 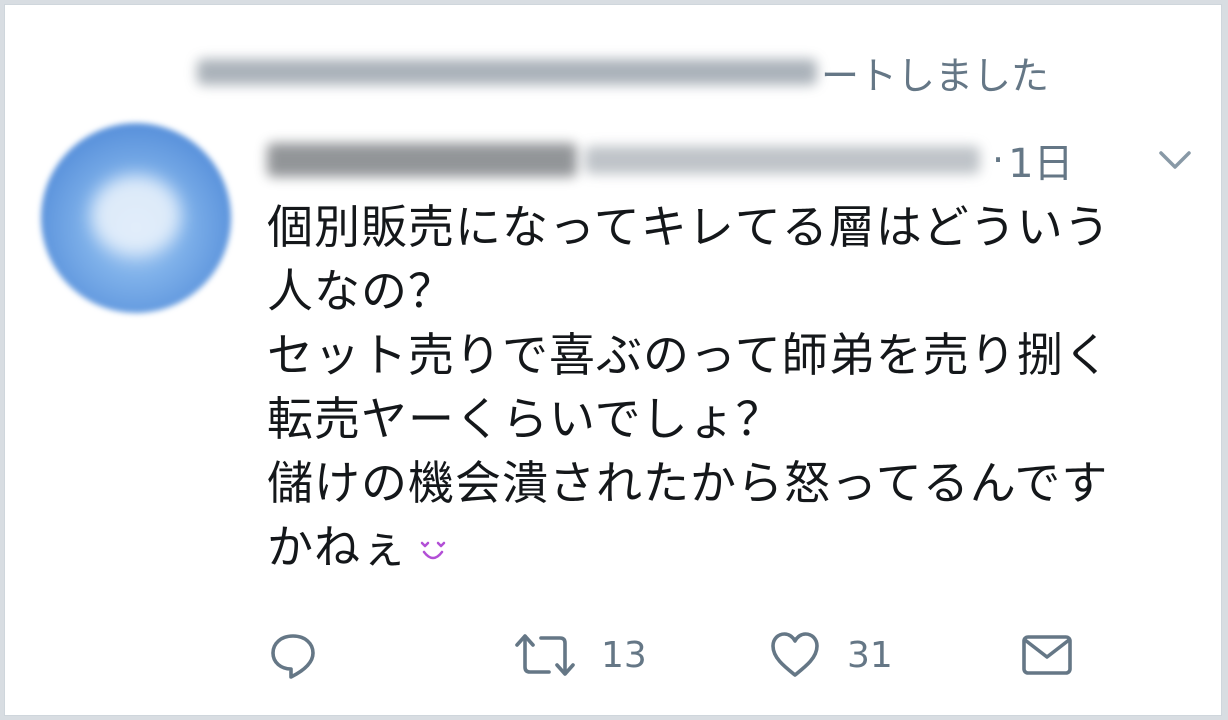 I want to click on reply-icon, so click(x=293, y=656).